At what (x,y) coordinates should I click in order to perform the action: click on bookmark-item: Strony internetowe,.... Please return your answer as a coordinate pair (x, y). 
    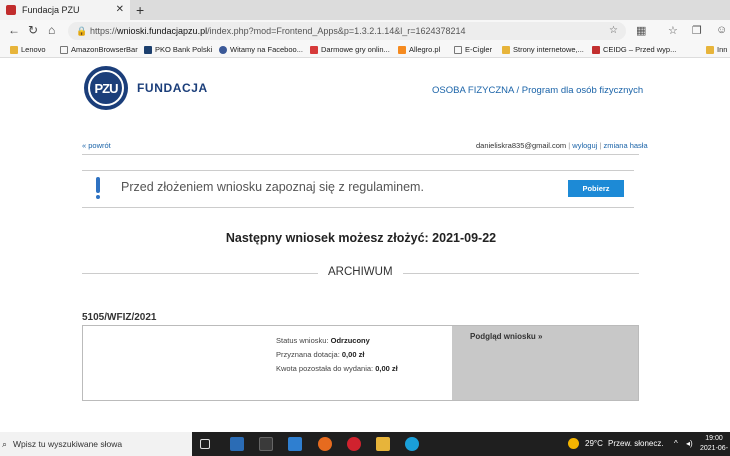
    Looking at the image, I should click on (543, 49).